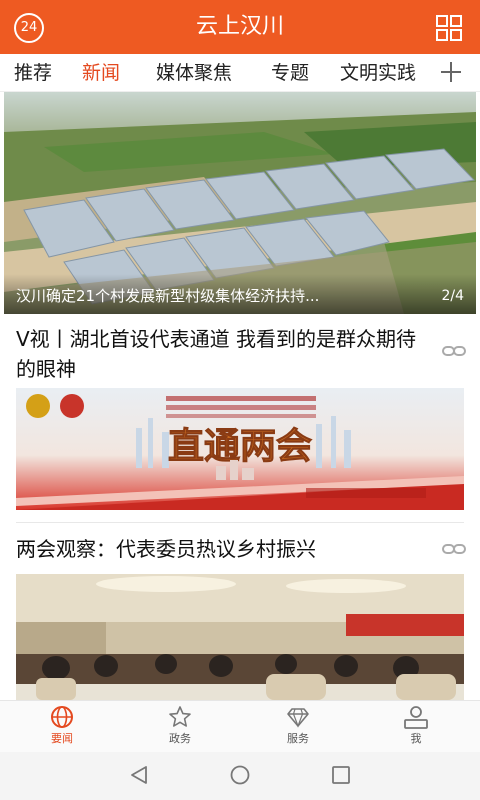  What do you see at coordinates (449, 28) in the screenshot?
I see `grid-menu-icon` at bounding box center [449, 28].